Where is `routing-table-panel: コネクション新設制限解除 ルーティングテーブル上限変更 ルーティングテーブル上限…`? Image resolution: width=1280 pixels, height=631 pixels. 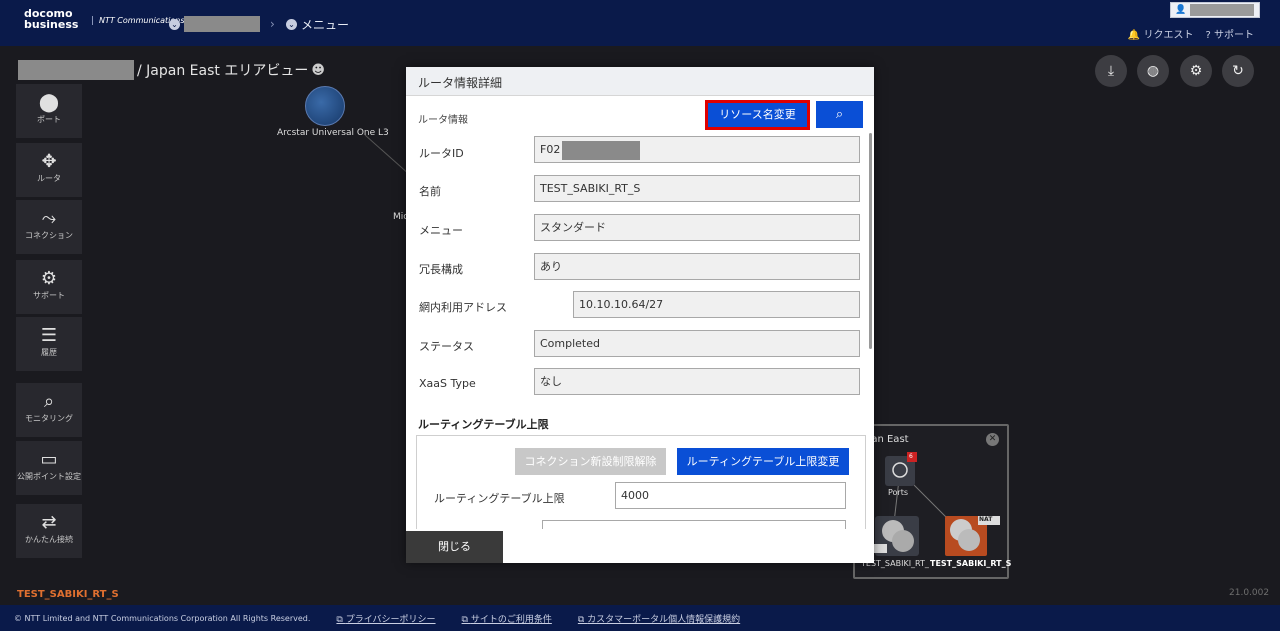
routing-table-panel: コネクション新設制限解除 ルーティングテーブル上限変更 ルーティングテーブル上限… is located at coordinates (641, 482).